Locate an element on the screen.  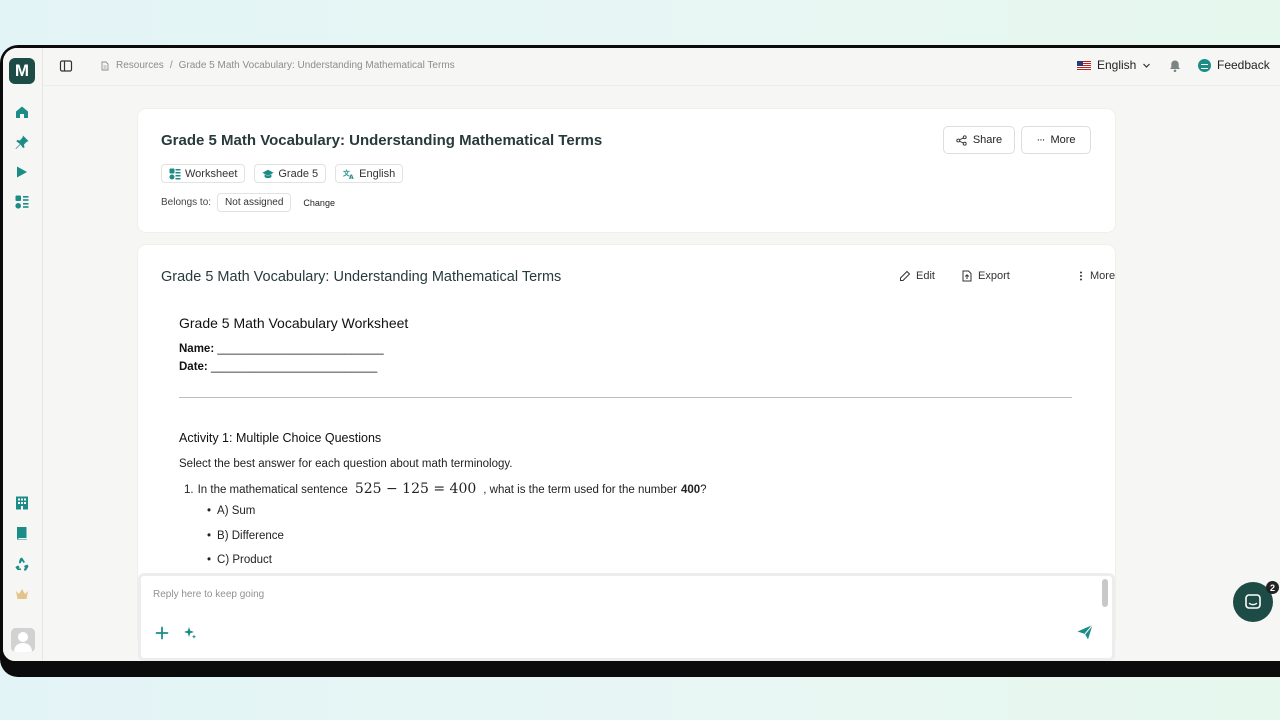
recycle-icon is located at coordinates (22, 564).